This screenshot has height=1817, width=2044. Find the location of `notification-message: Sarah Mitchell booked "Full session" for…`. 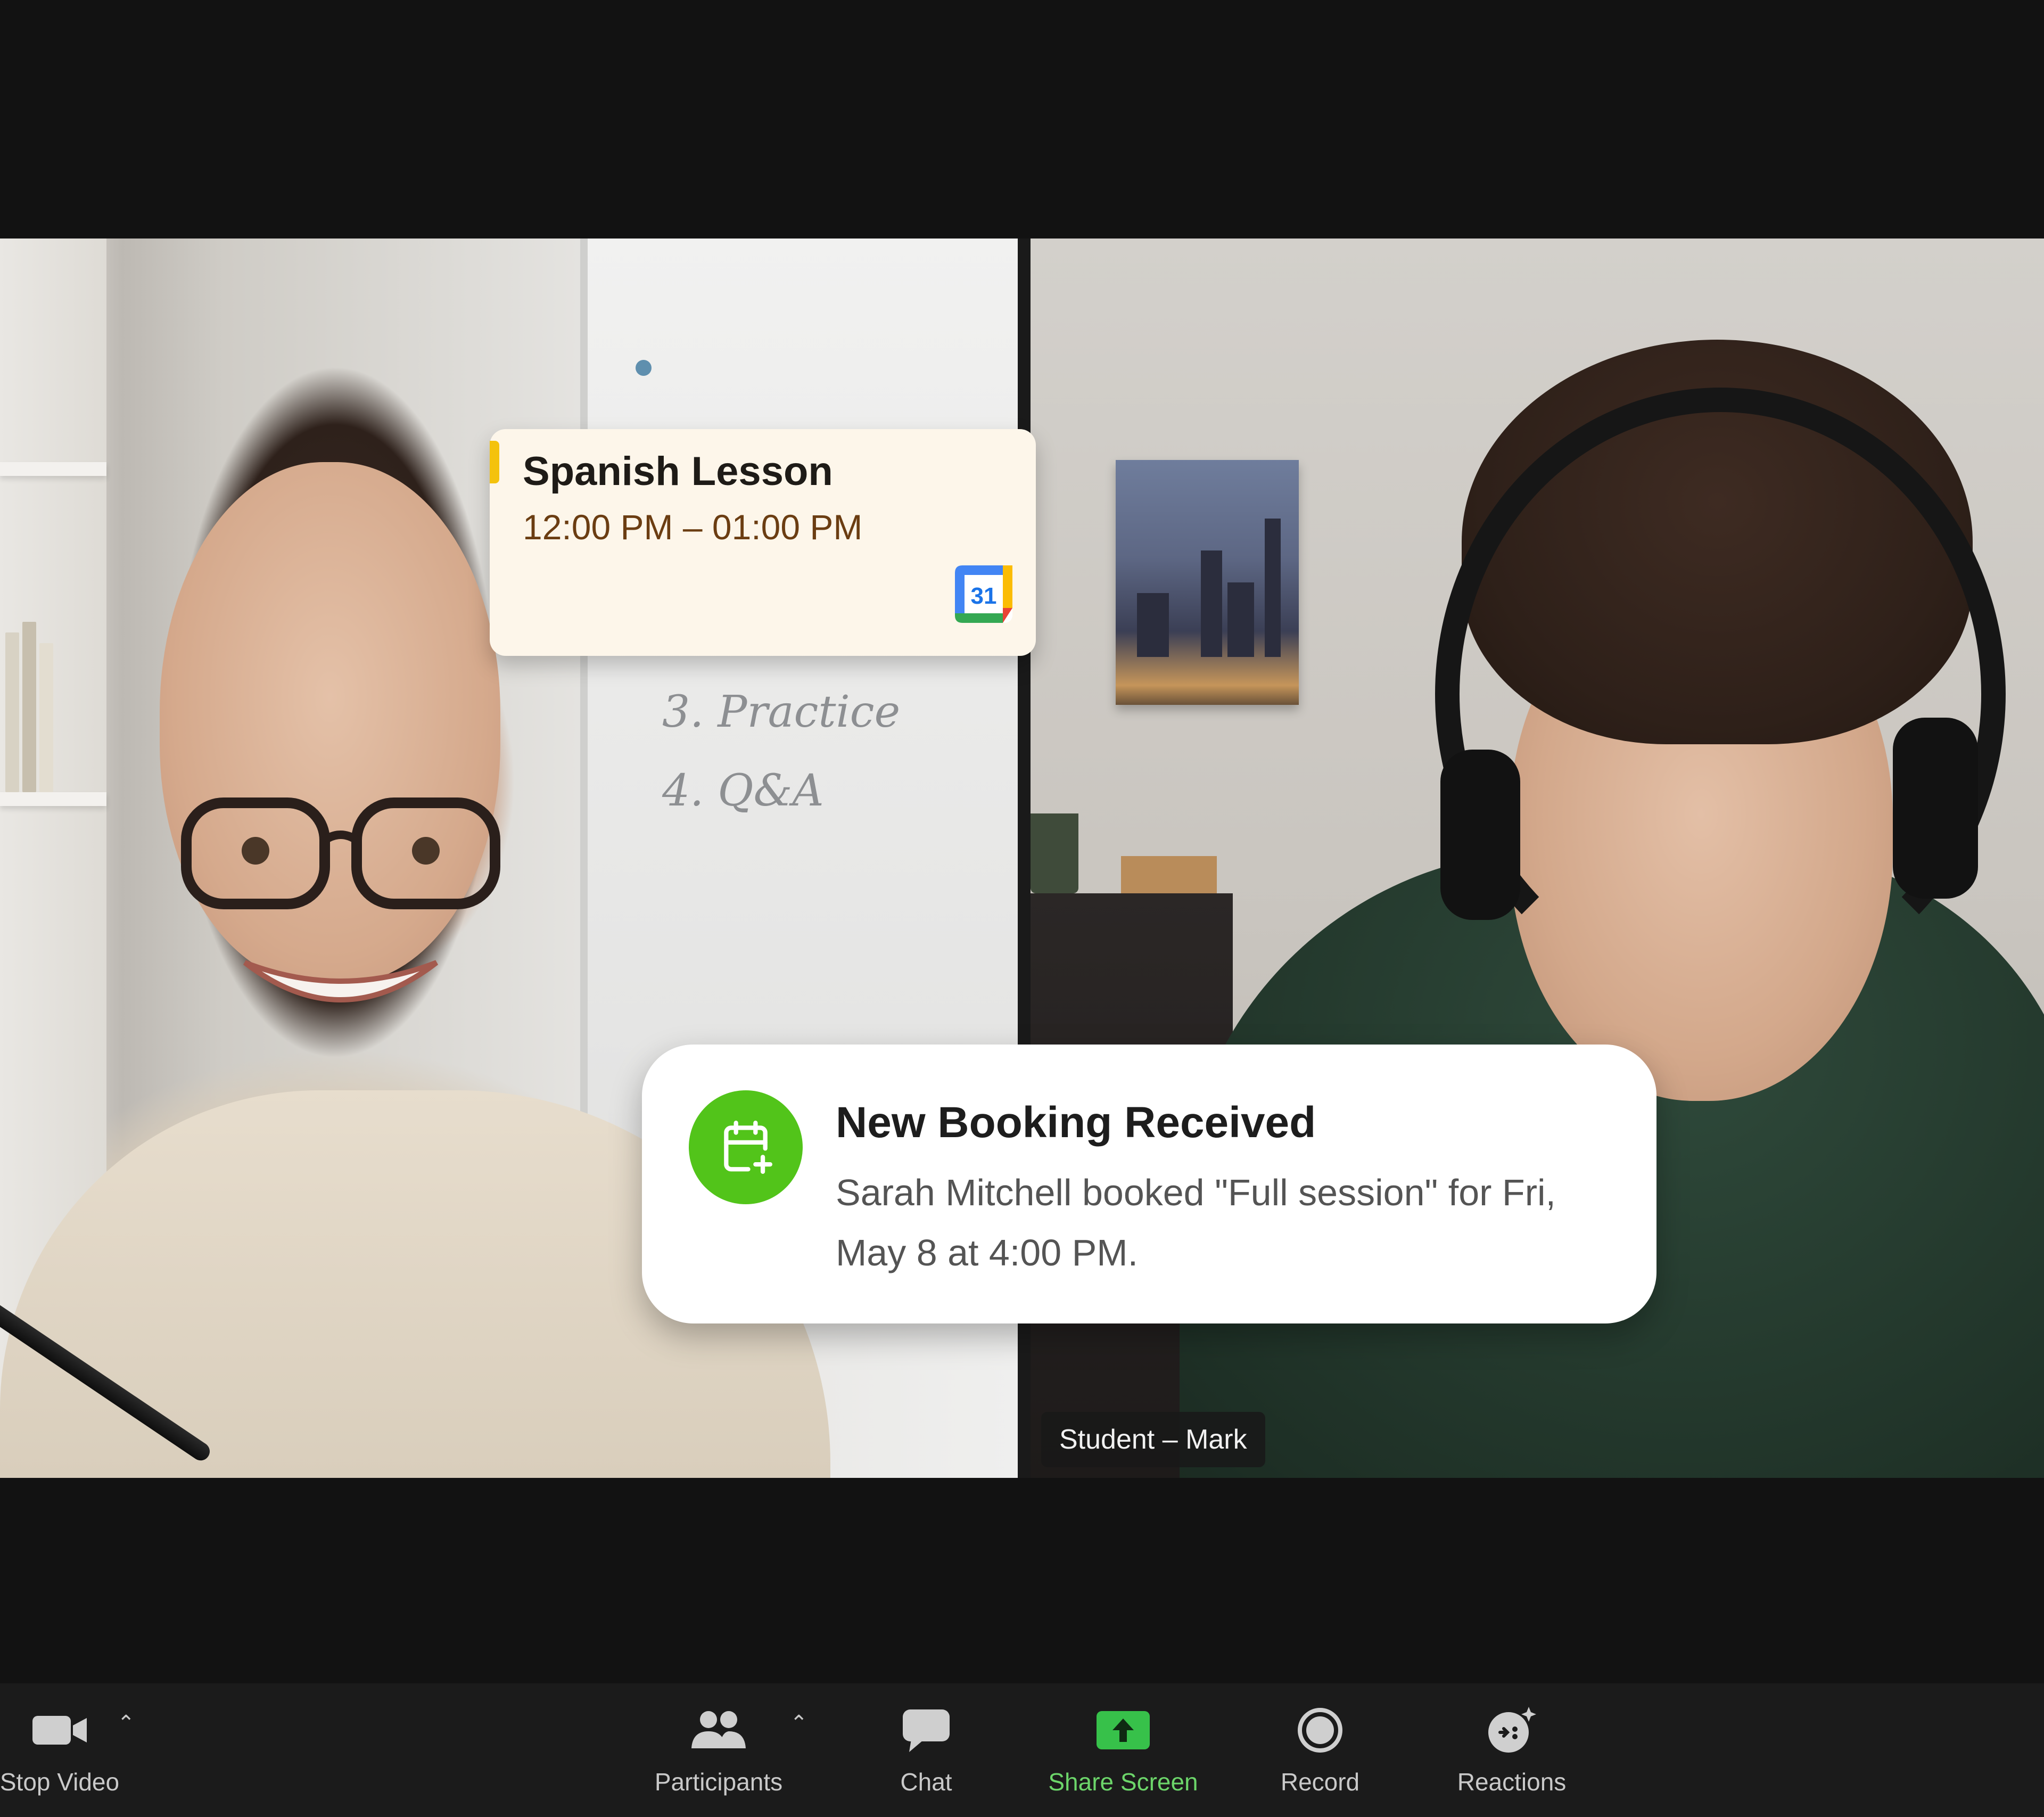

notification-message: Sarah Mitchell booked "Full session" for… is located at coordinates (1196, 1222).